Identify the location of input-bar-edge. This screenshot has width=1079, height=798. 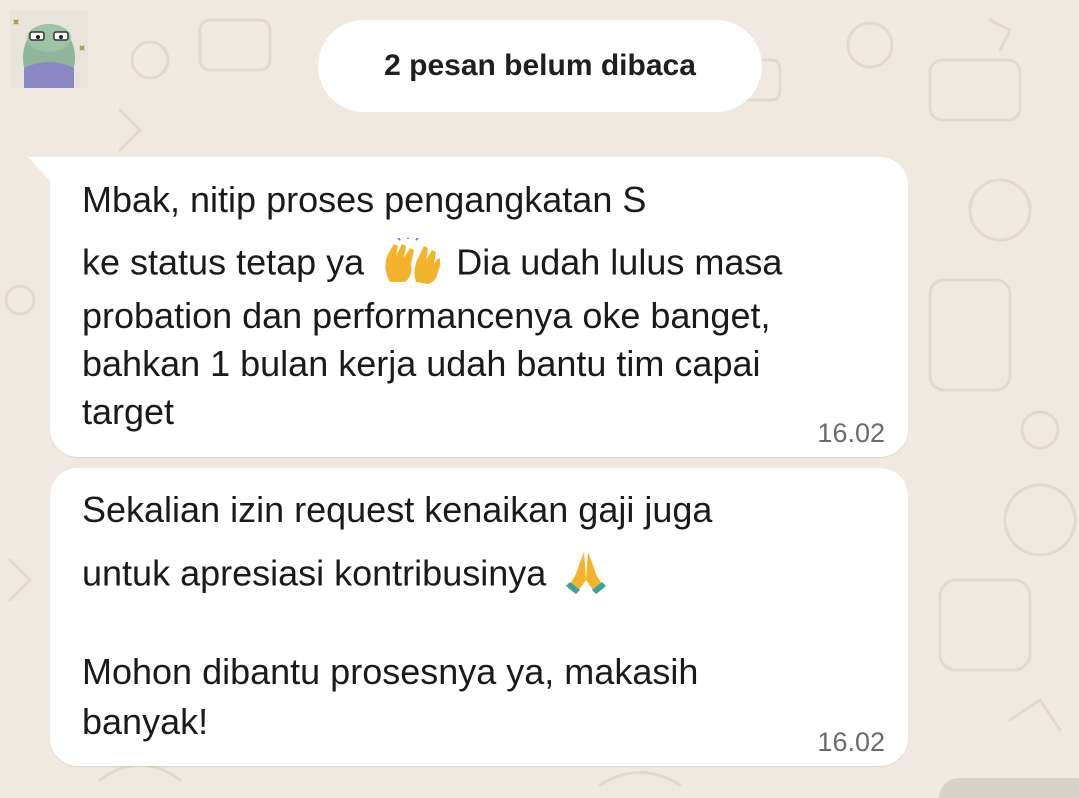
(1009, 788).